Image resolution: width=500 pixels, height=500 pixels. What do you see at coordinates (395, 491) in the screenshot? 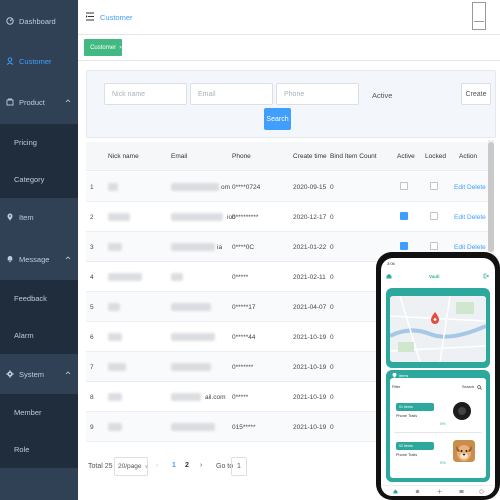
I see `tab-home-icon` at bounding box center [395, 491].